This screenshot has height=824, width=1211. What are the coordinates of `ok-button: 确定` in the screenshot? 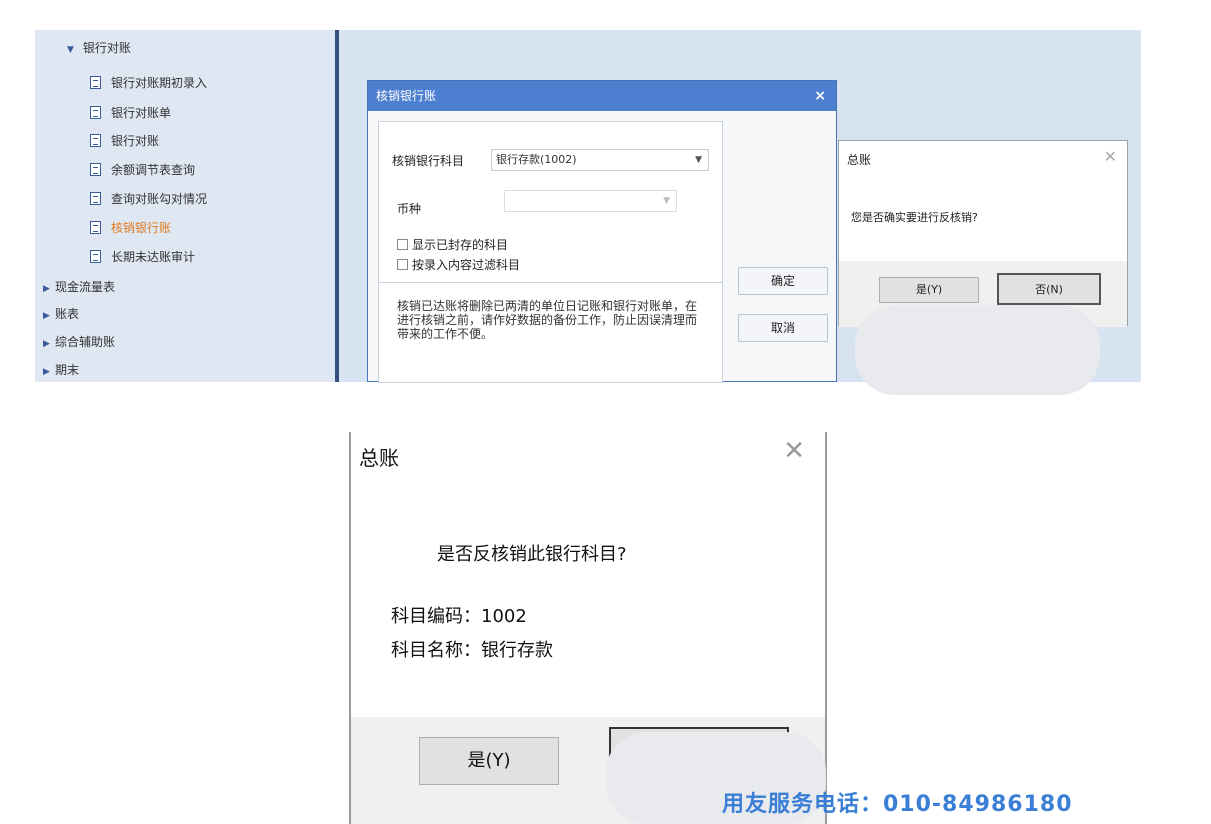 It's located at (783, 281).